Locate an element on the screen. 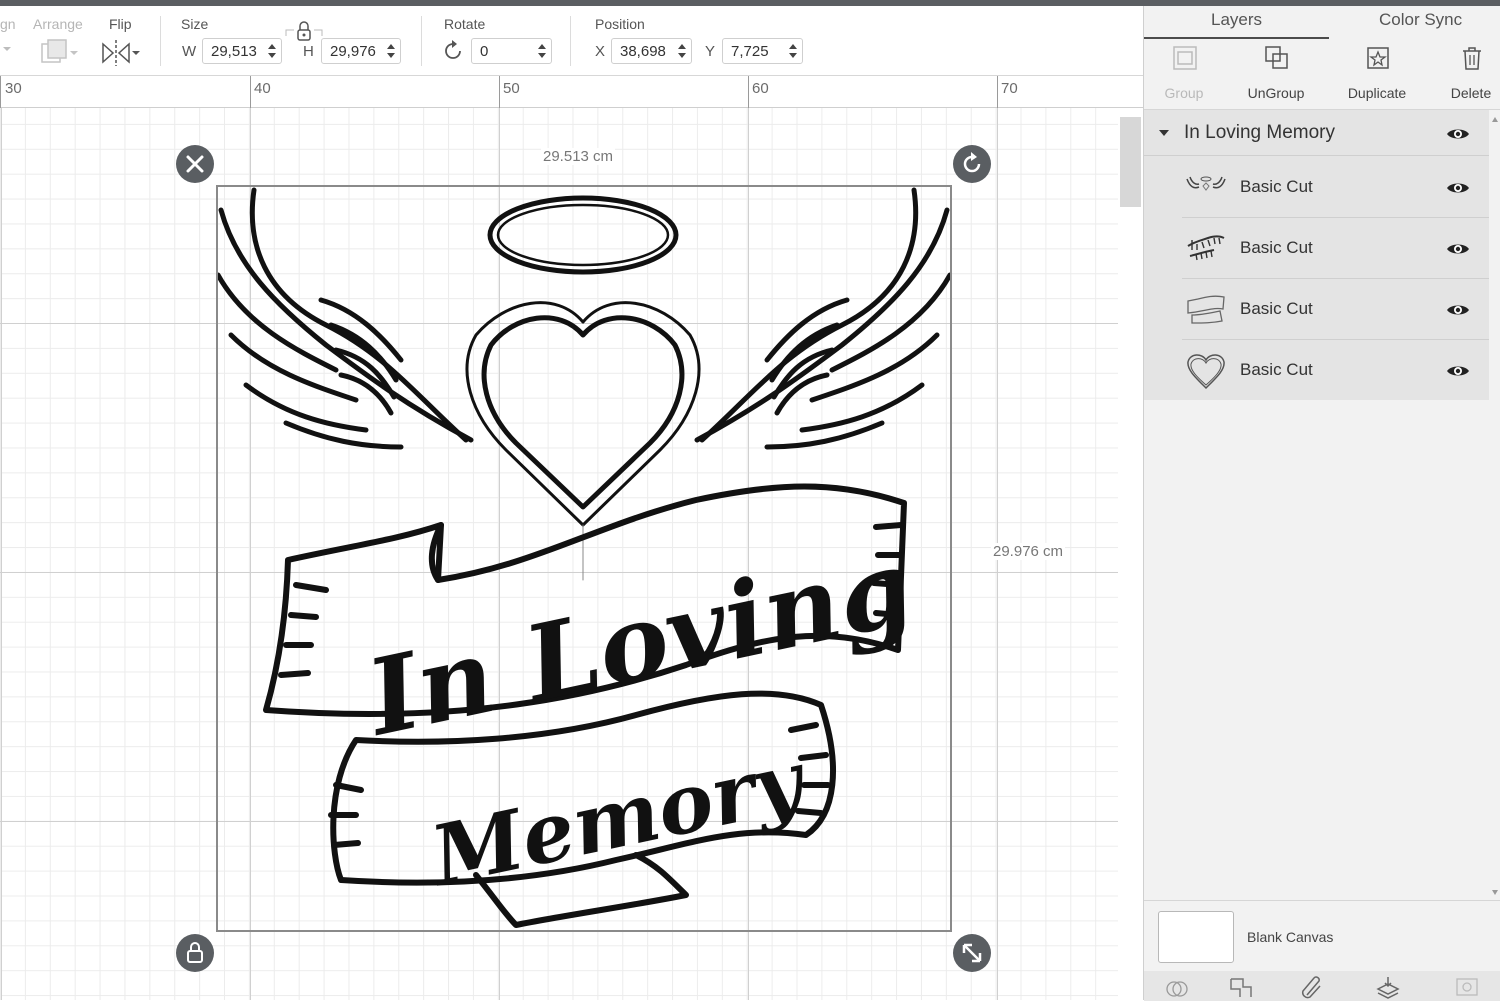 This screenshot has height=1001, width=1500. height-input: 29,976 is located at coordinates (361, 51).